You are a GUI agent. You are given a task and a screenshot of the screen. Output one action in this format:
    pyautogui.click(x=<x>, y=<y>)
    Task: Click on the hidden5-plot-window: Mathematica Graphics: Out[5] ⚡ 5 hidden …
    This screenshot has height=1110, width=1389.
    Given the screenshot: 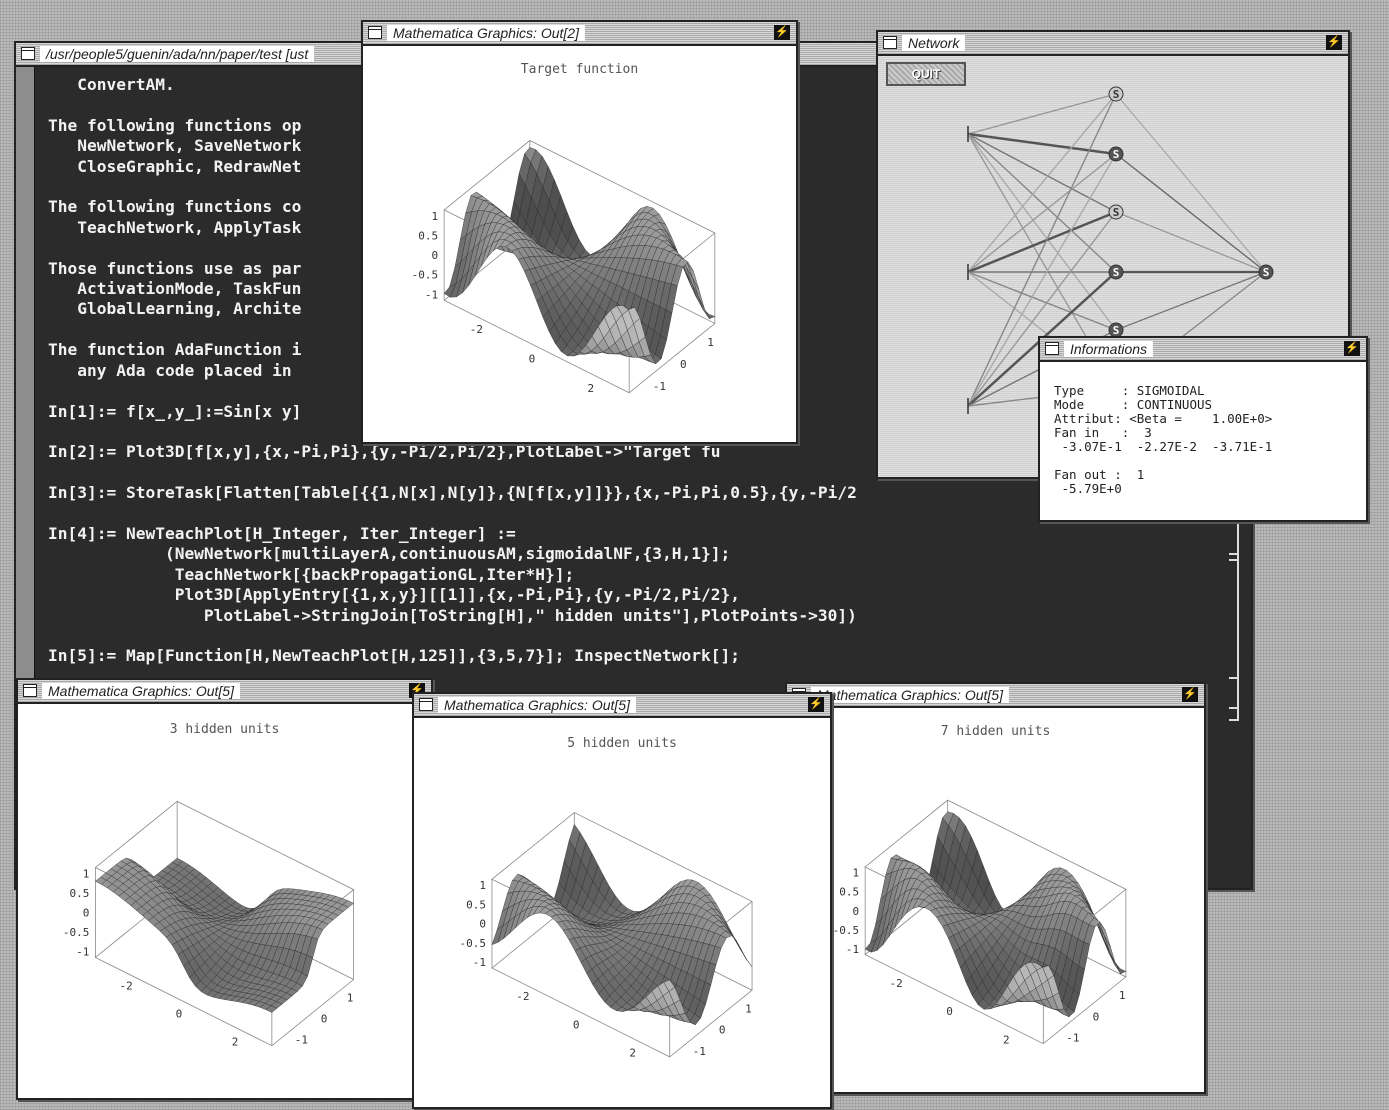 What is the action you would take?
    pyautogui.click(x=622, y=900)
    